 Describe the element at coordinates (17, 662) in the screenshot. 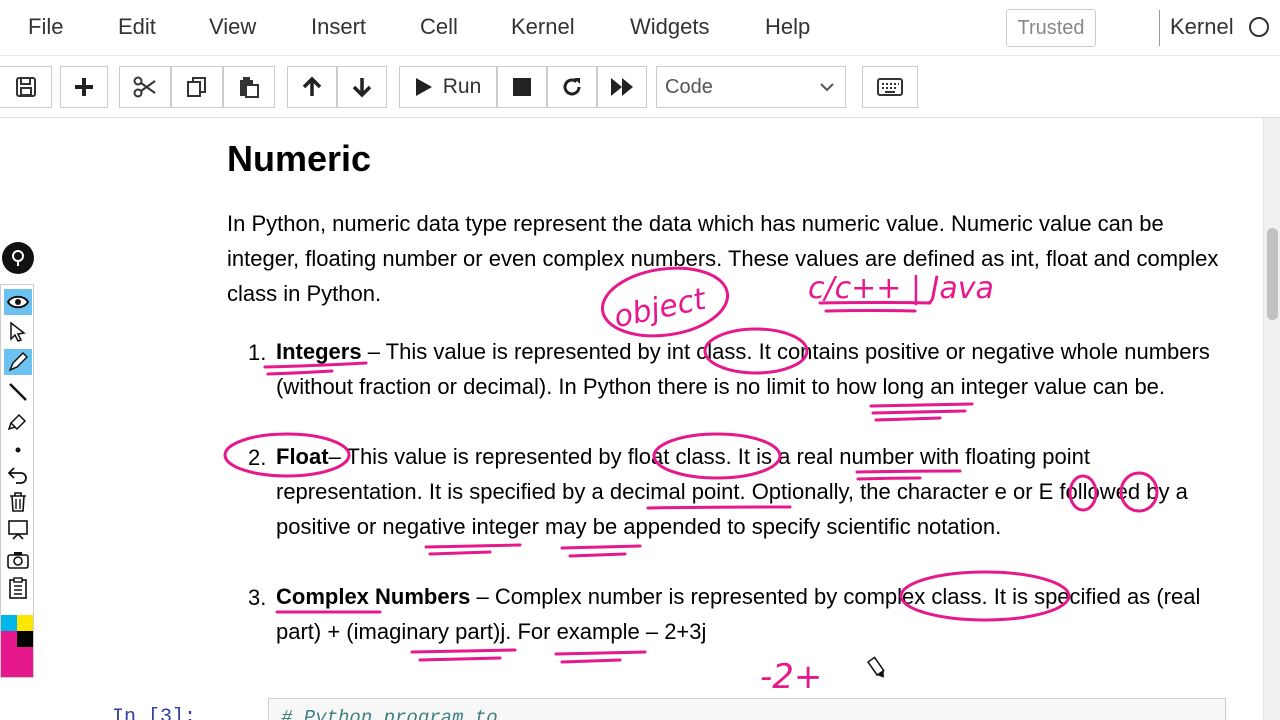

I see `current-color` at that location.